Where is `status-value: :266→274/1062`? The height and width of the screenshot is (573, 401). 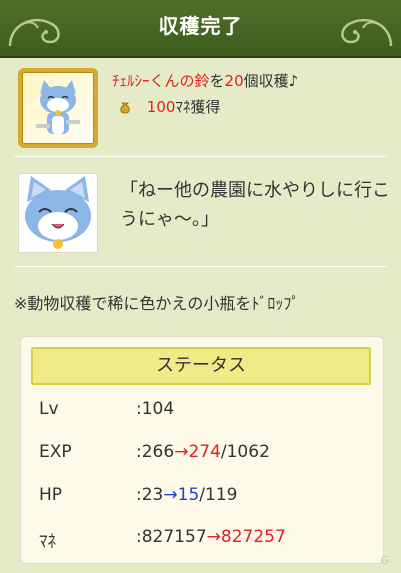
status-value: :266→274/1062 is located at coordinates (203, 452).